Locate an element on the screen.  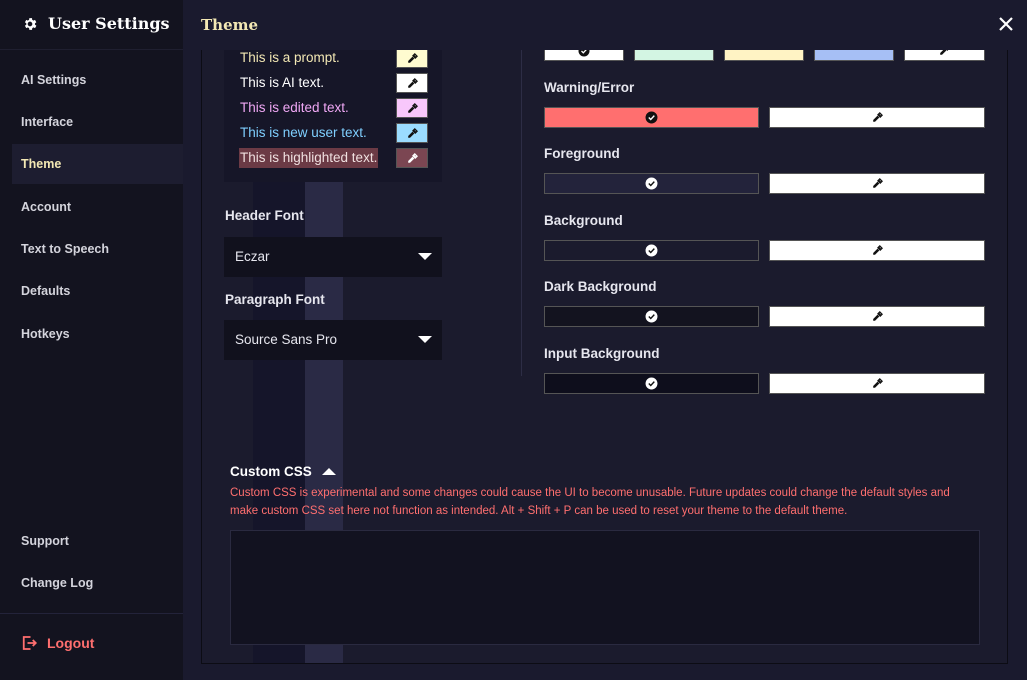
column-divider is located at coordinates (521, 213).